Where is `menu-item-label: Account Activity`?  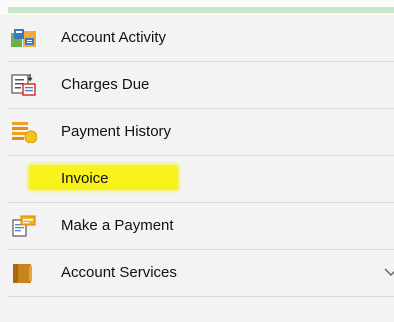 menu-item-label: Account Activity is located at coordinates (114, 37).